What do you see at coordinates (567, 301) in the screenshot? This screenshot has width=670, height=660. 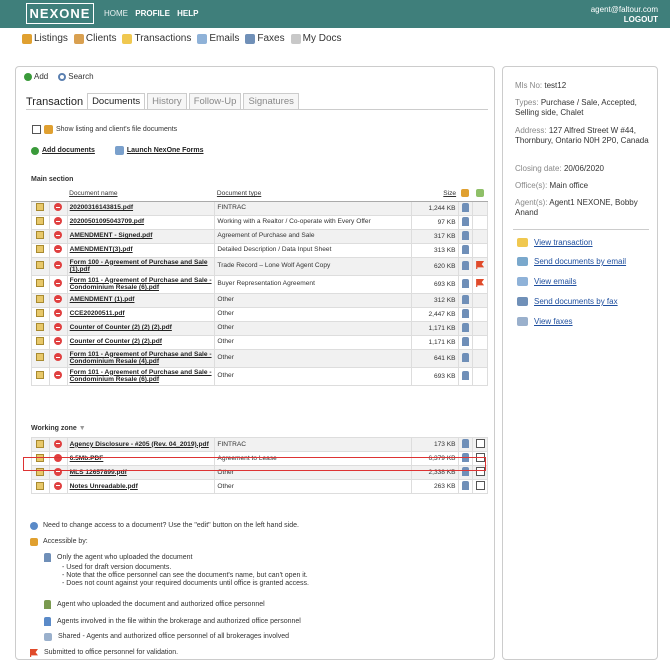 I see `send-fax-link: Send documents by fax` at bounding box center [567, 301].